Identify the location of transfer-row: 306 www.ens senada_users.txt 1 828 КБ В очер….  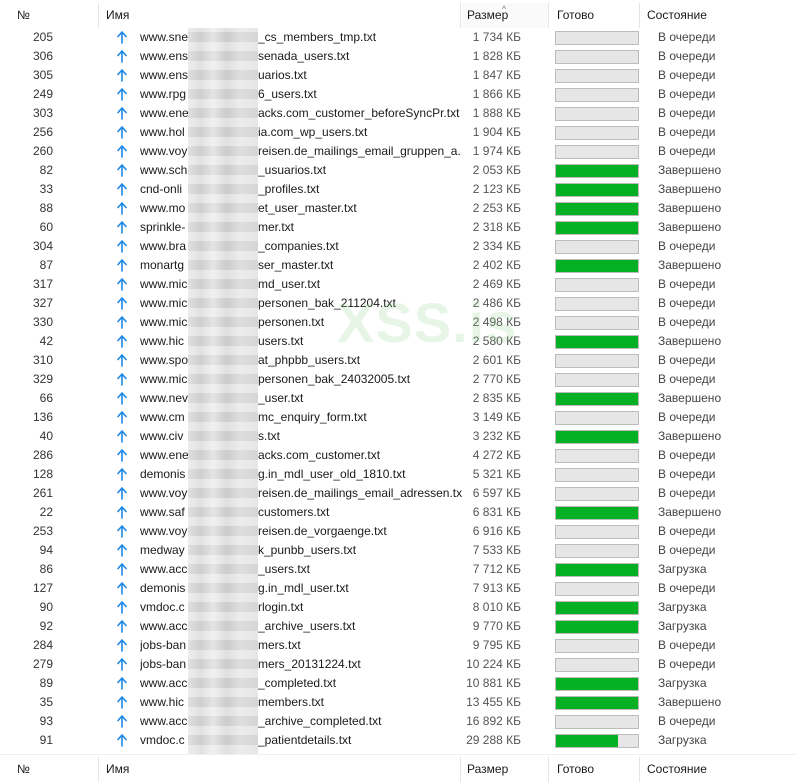
(398, 56).